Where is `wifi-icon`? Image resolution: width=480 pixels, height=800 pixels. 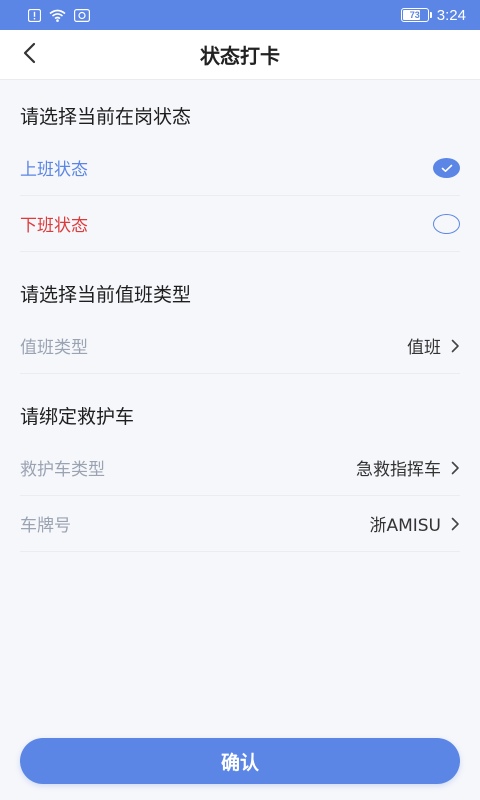 wifi-icon is located at coordinates (57, 15).